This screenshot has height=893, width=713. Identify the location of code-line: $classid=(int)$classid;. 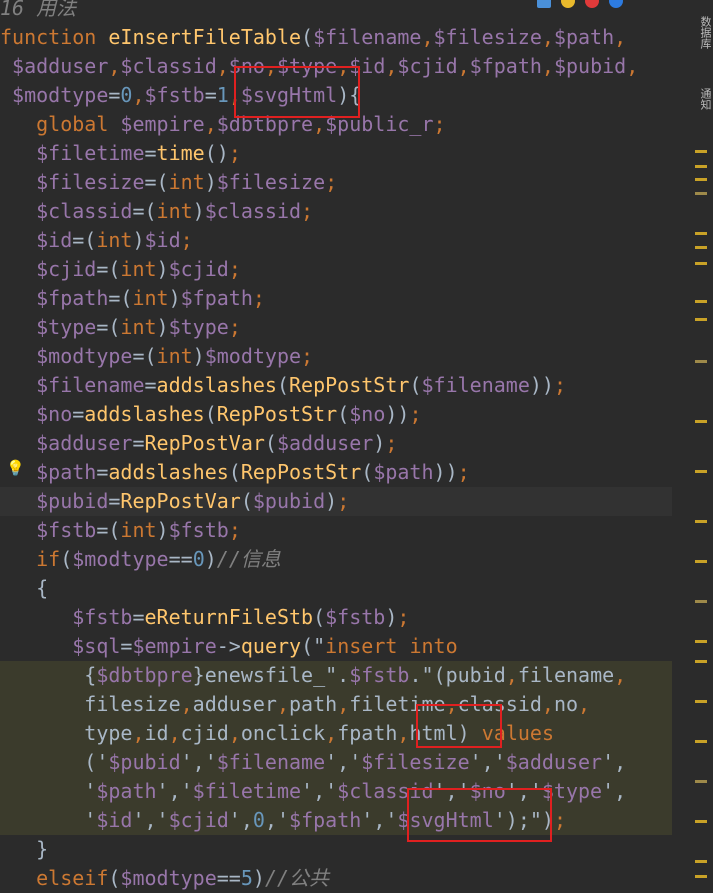
(336, 211).